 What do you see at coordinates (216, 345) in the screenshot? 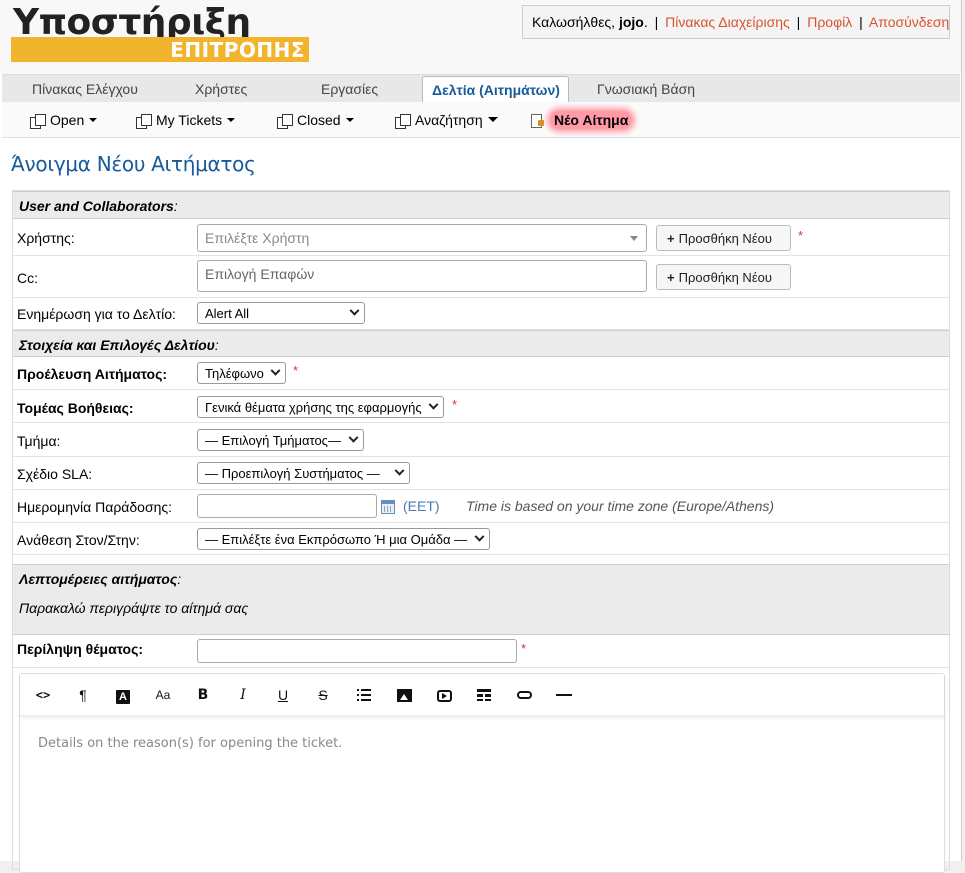
I see `section-colon: :` at bounding box center [216, 345].